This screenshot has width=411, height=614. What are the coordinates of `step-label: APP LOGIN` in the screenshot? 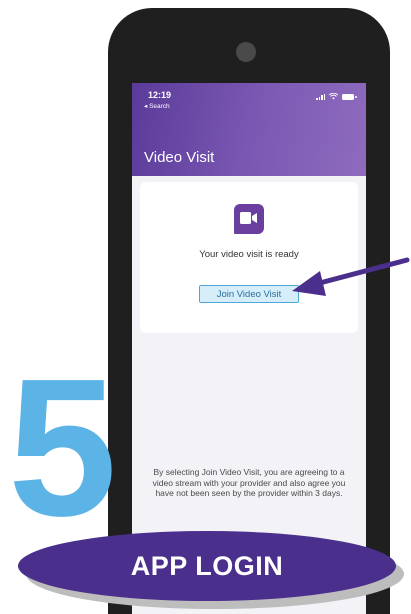 It's located at (207, 566).